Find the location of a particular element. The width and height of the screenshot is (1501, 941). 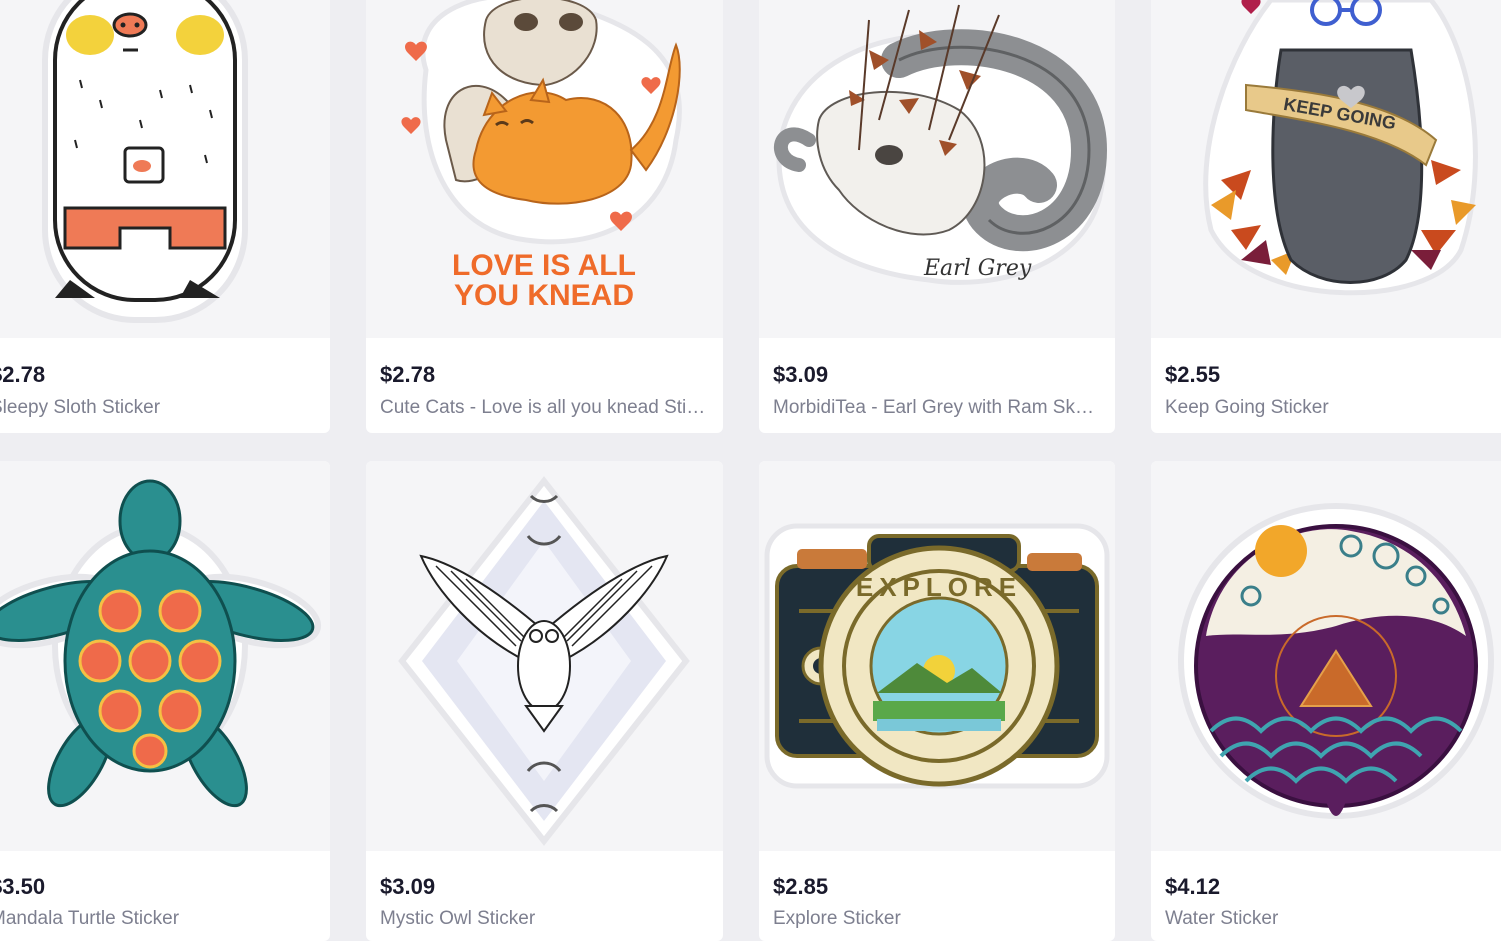

product-title: Sleepy Sloth Sticker is located at coordinates (158, 408).